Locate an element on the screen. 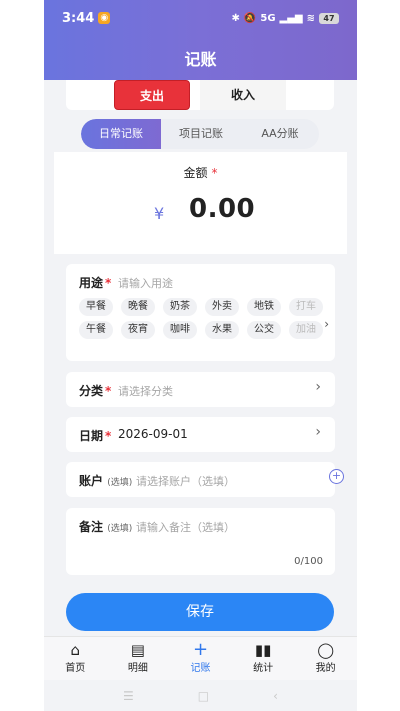 This screenshot has height=711, width=400. purpose-label-text: 用途 is located at coordinates (91, 283).